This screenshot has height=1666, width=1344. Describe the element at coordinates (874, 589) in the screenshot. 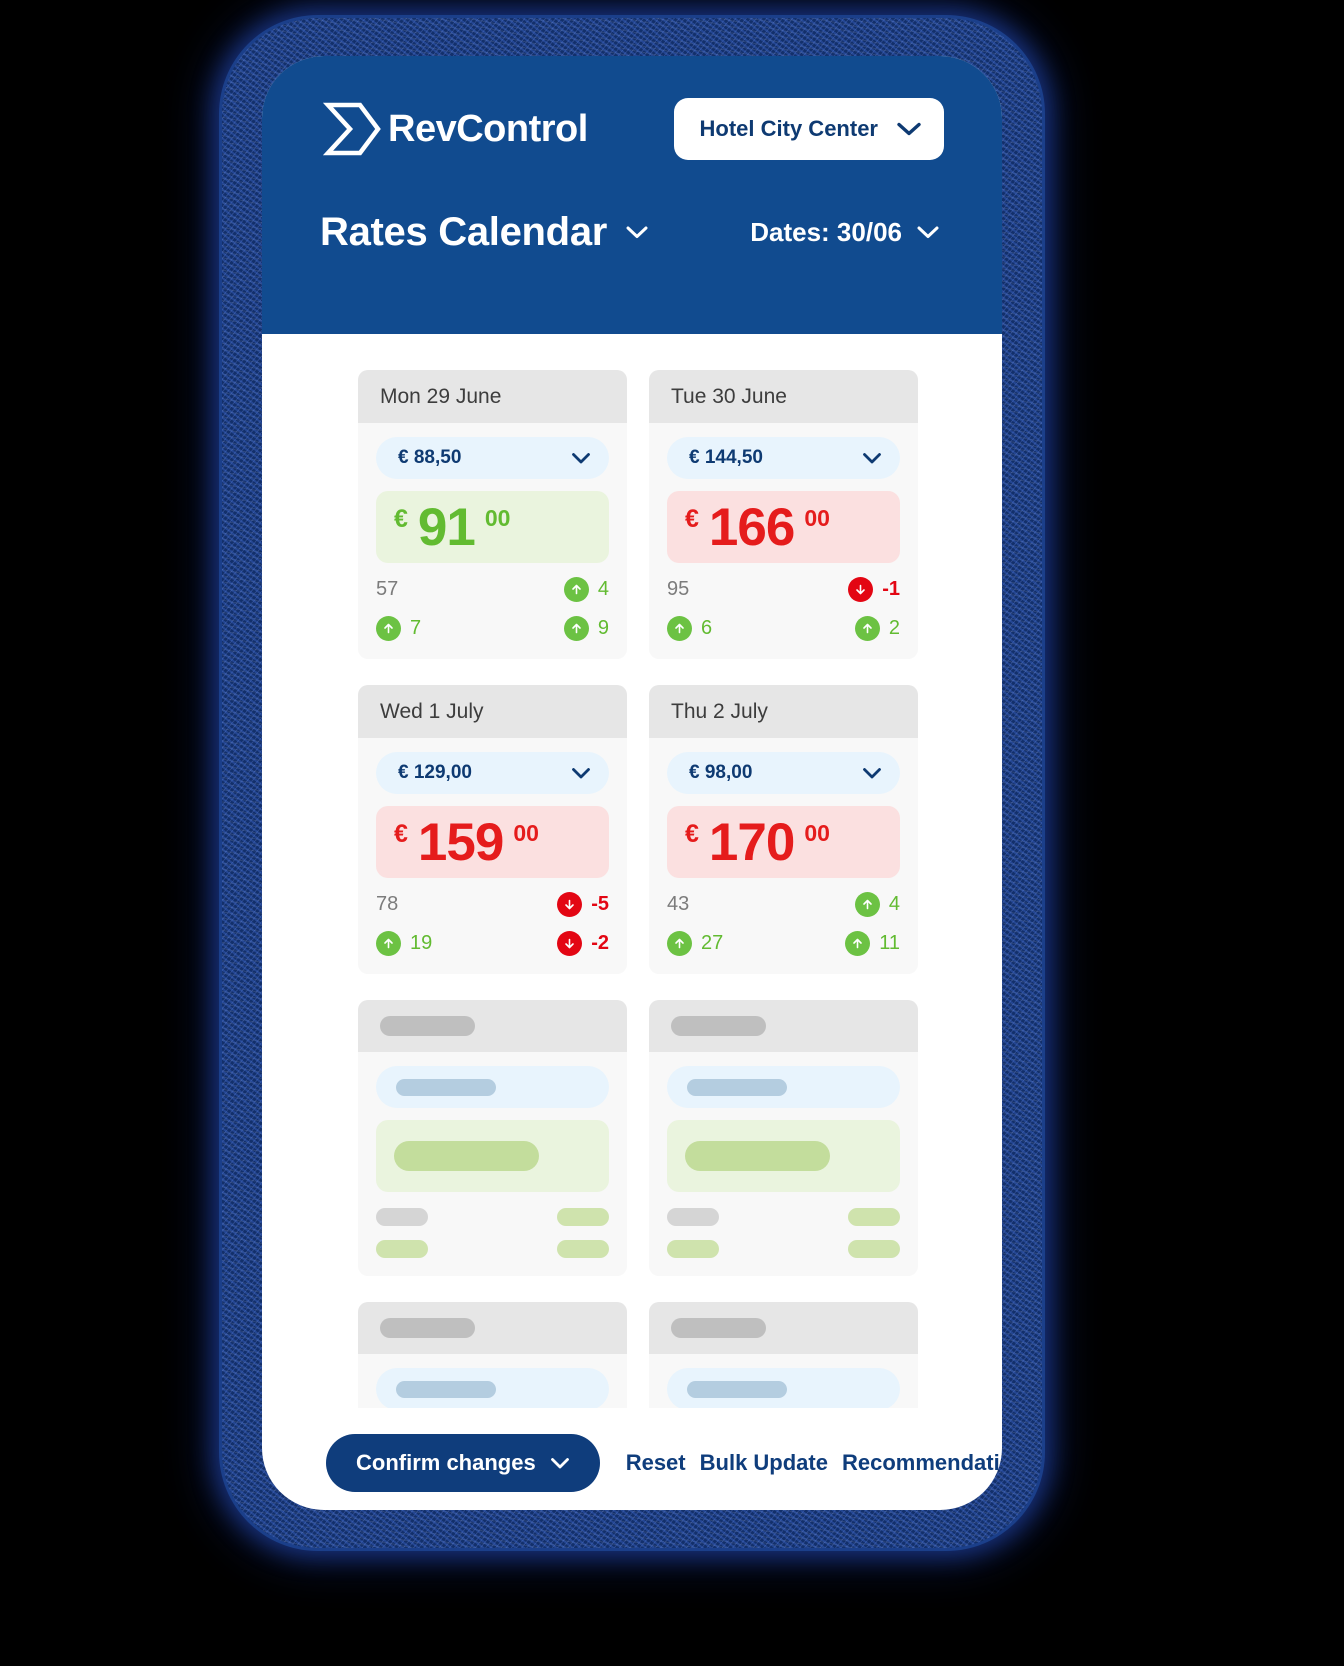

I see `stat-right: -1` at that location.